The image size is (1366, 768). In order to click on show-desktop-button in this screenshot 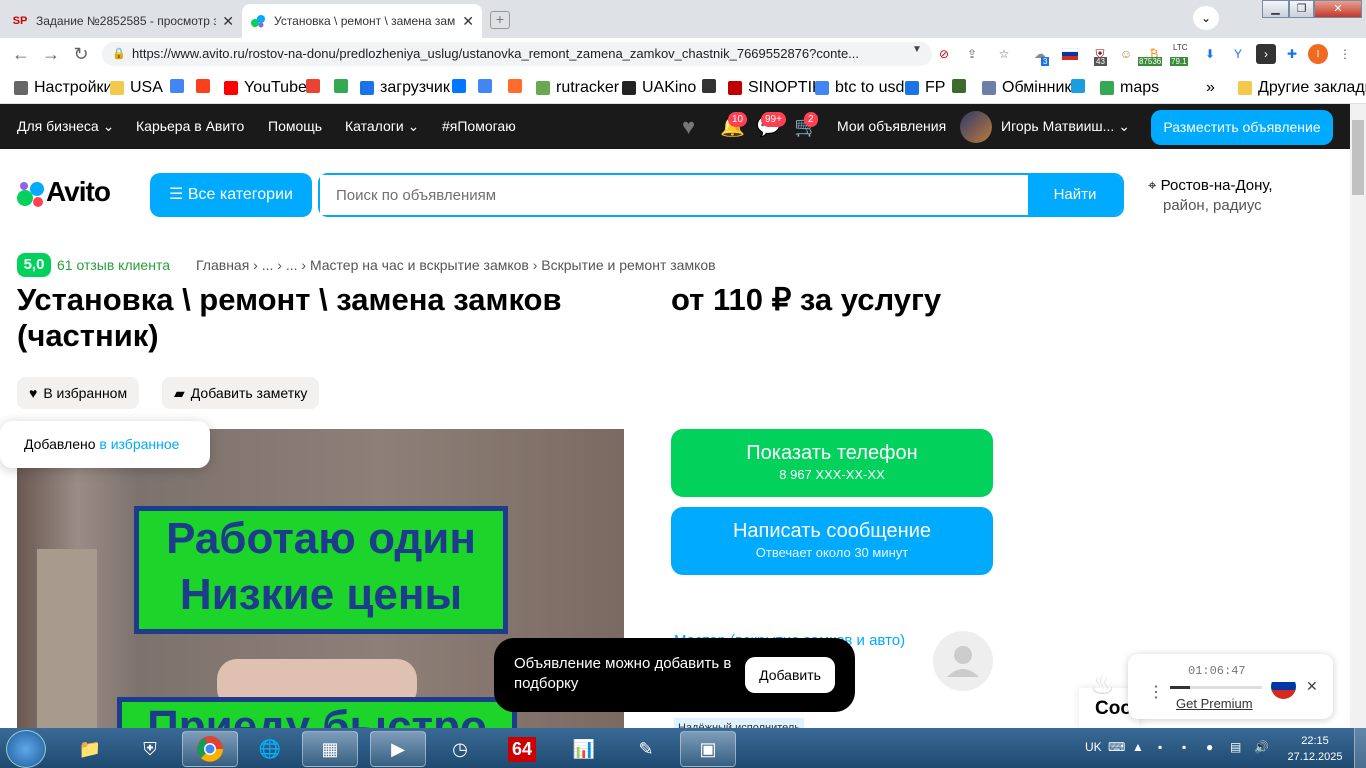, I will do `click(1360, 748)`.